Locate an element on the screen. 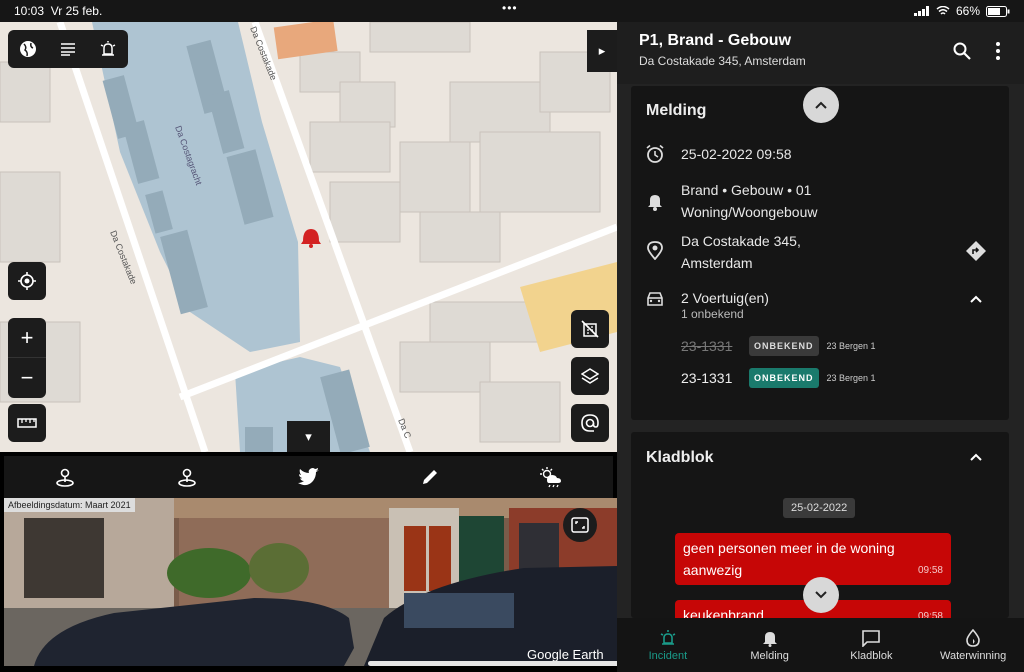 This screenshot has height=672, width=1024. clock-icon is located at coordinates (655, 153).